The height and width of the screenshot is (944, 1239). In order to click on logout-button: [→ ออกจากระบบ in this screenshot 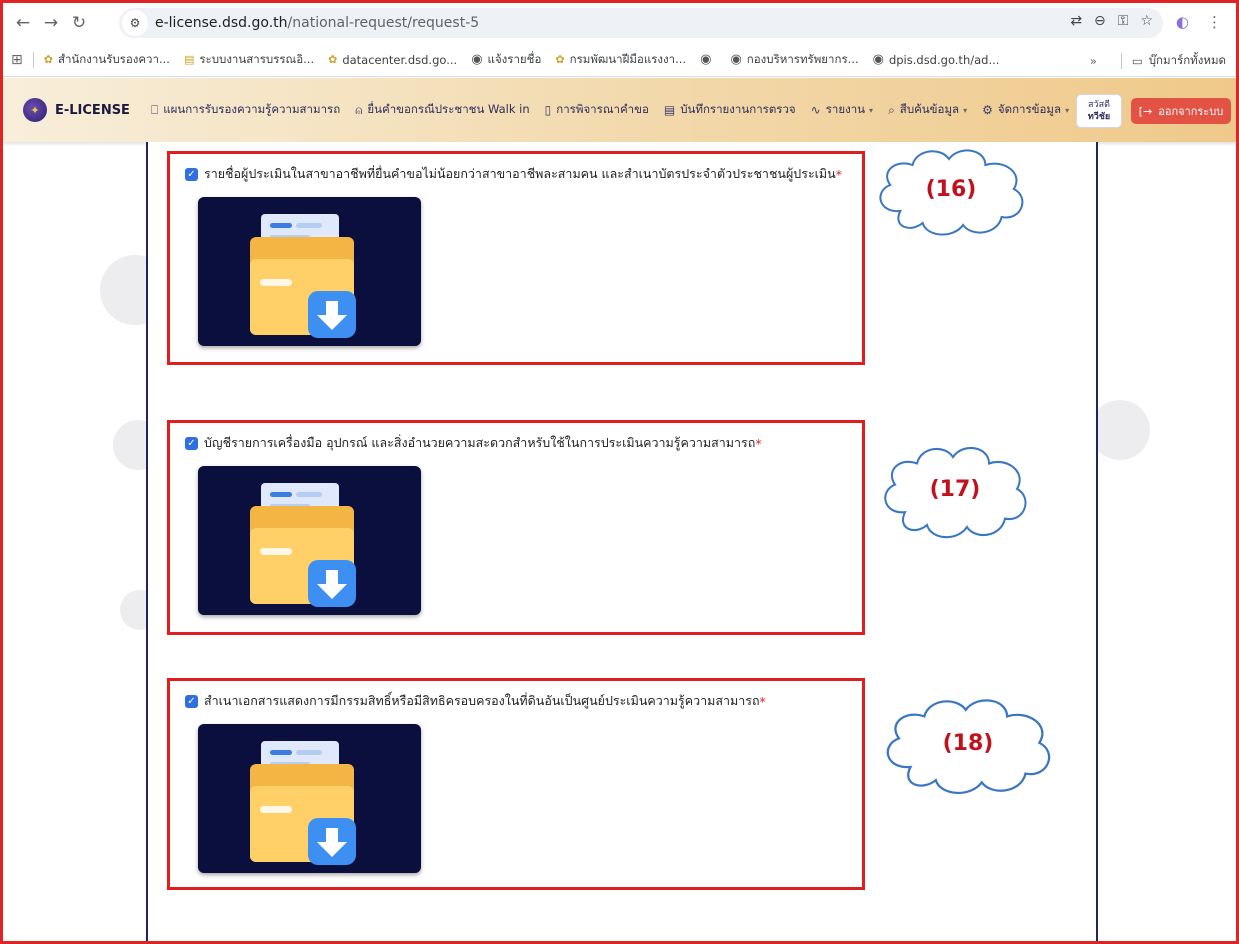, I will do `click(1181, 111)`.